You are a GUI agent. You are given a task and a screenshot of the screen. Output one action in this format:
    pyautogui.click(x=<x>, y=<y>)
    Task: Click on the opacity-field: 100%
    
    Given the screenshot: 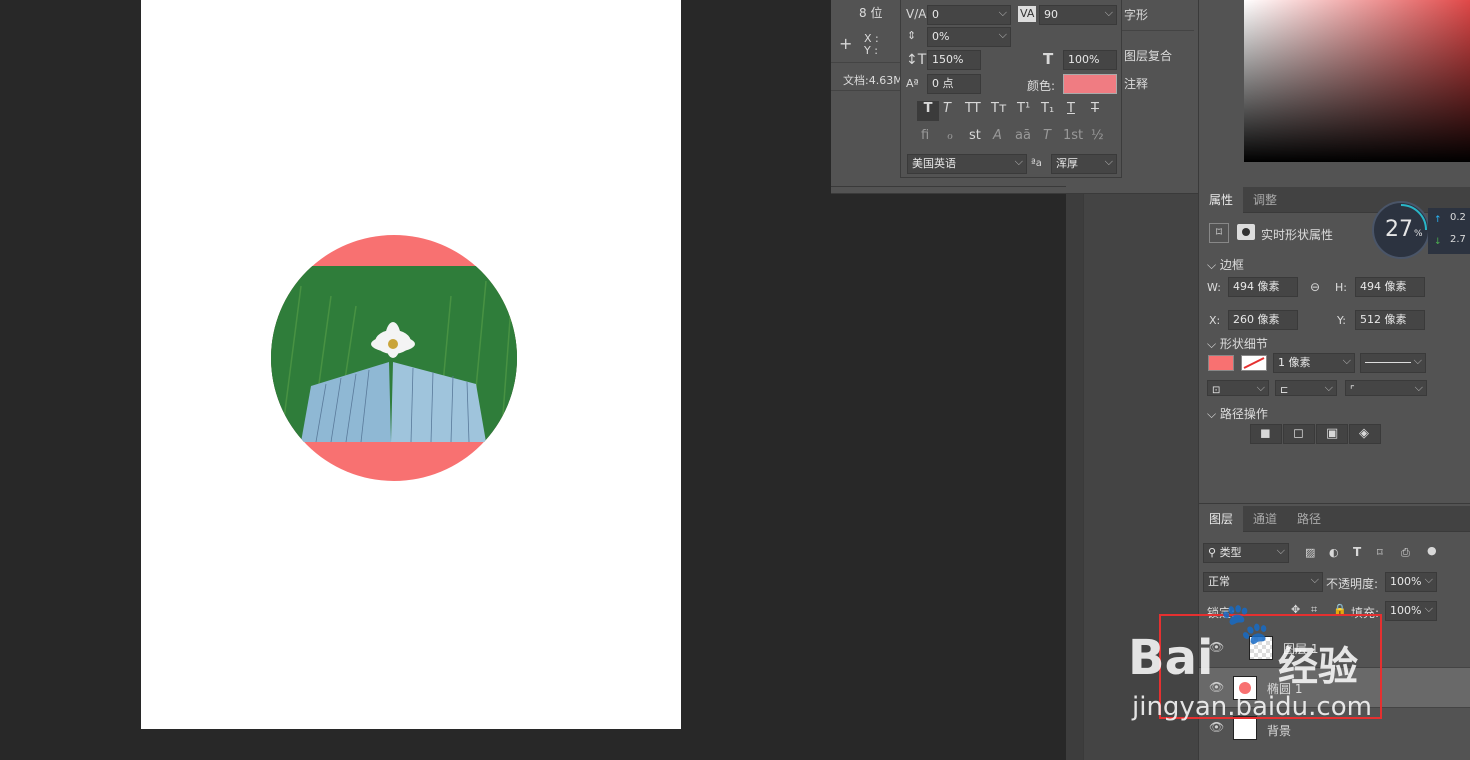 What is the action you would take?
    pyautogui.click(x=1411, y=582)
    